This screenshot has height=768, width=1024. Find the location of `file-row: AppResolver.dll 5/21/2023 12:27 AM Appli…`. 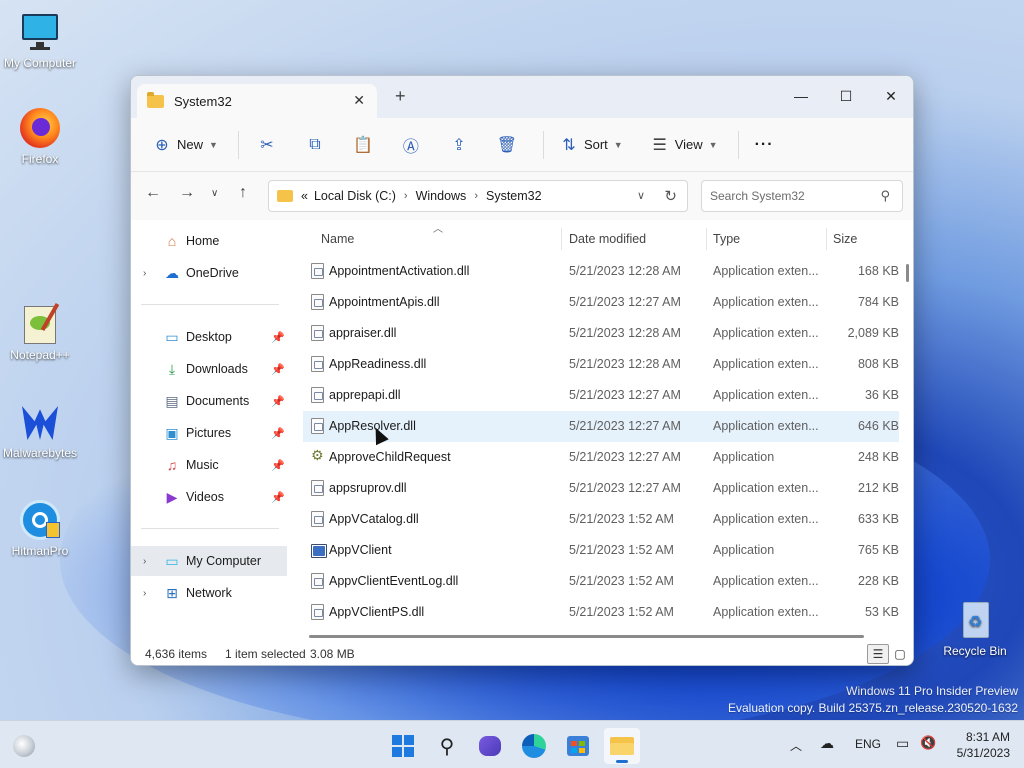

file-row: AppResolver.dll 5/21/2023 12:27 AM Appli… is located at coordinates (601, 426).